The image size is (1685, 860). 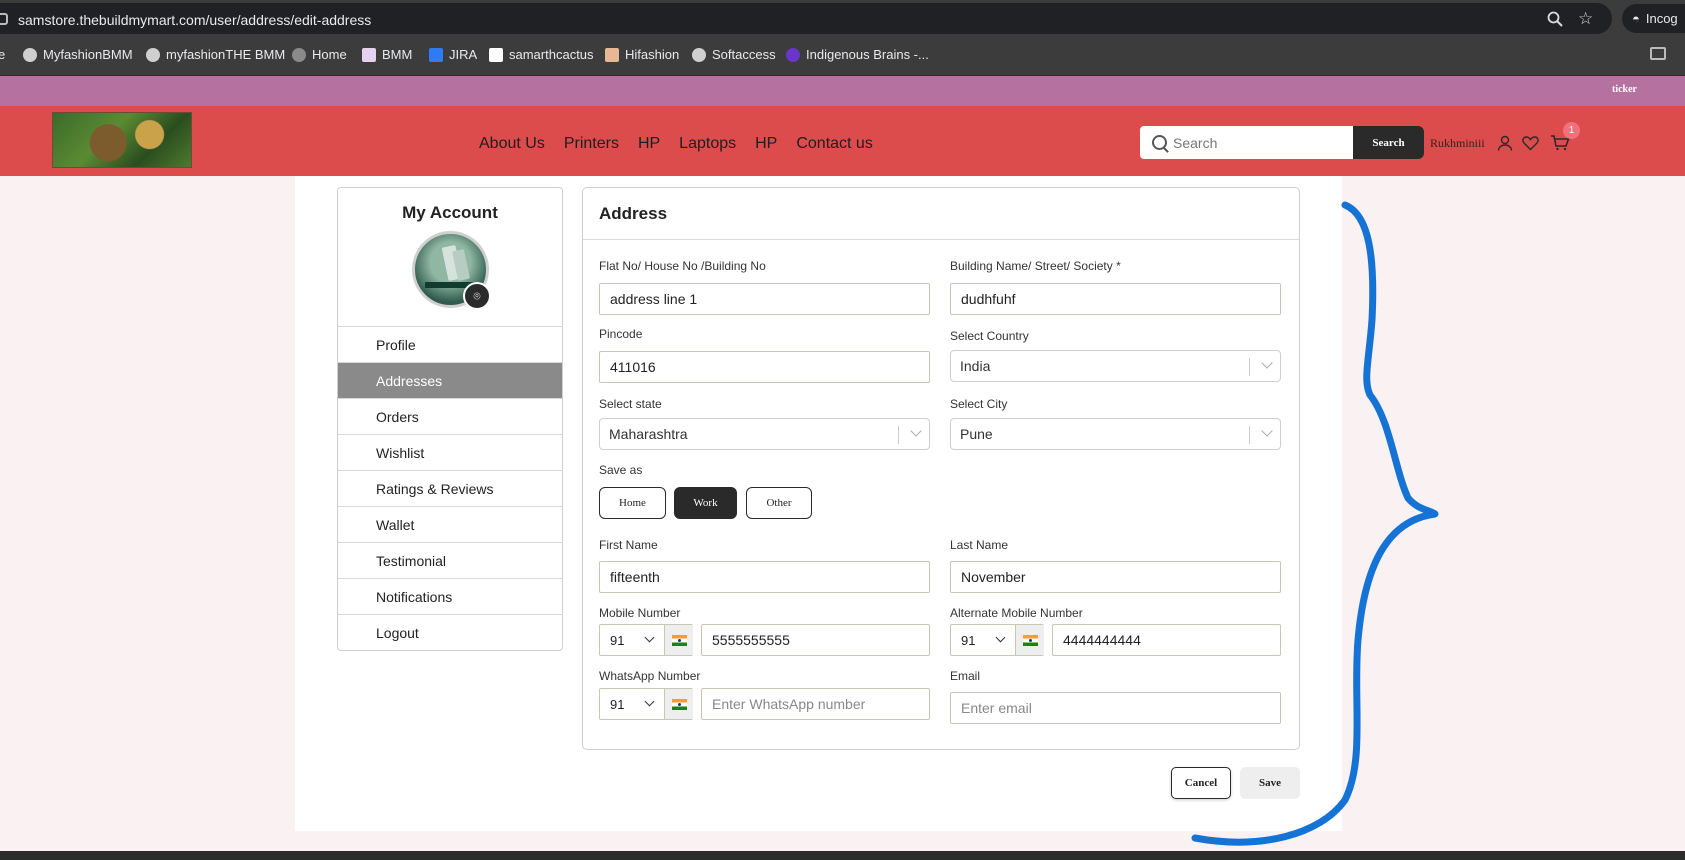 I want to click on sidebar-item-ratings-reviews: Ratings & Reviews, so click(x=450, y=488).